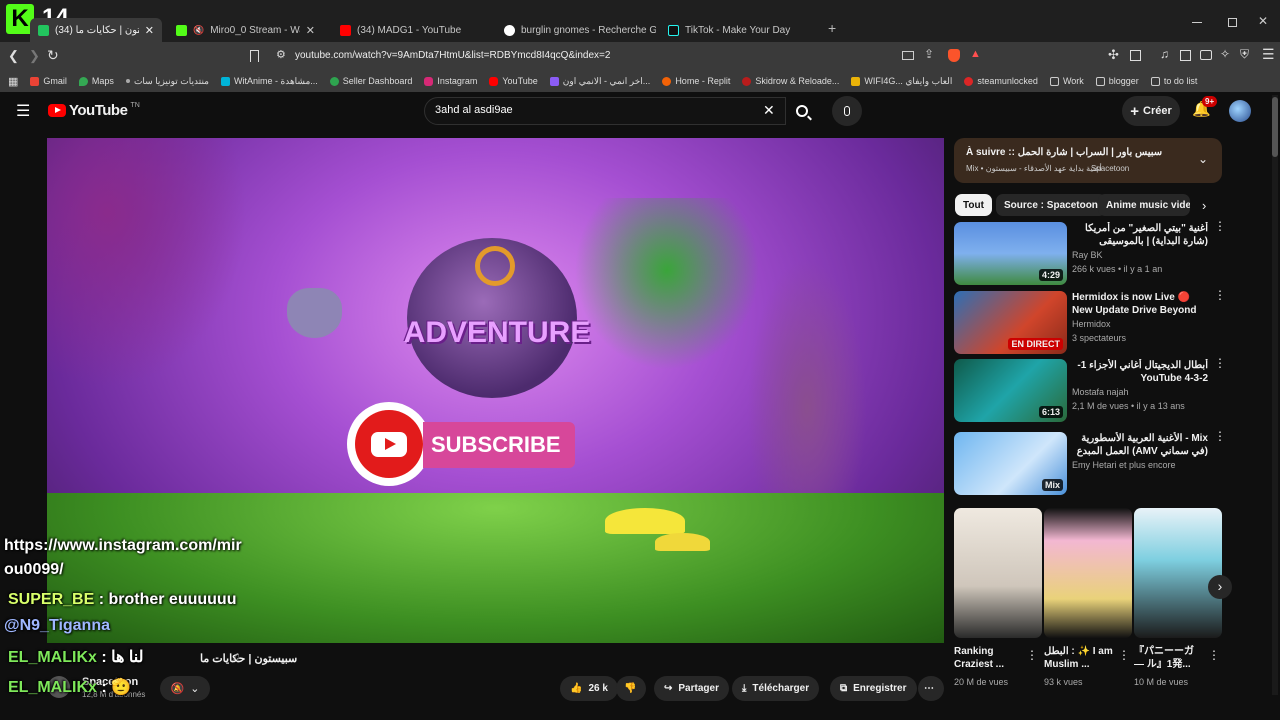 Image resolution: width=1280 pixels, height=720 pixels. Describe the element at coordinates (929, 54) in the screenshot. I see `share-icon: ⇪` at that location.